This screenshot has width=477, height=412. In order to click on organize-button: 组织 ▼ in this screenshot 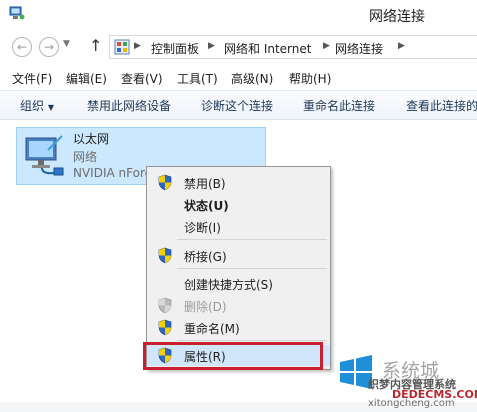, I will do `click(37, 105)`.